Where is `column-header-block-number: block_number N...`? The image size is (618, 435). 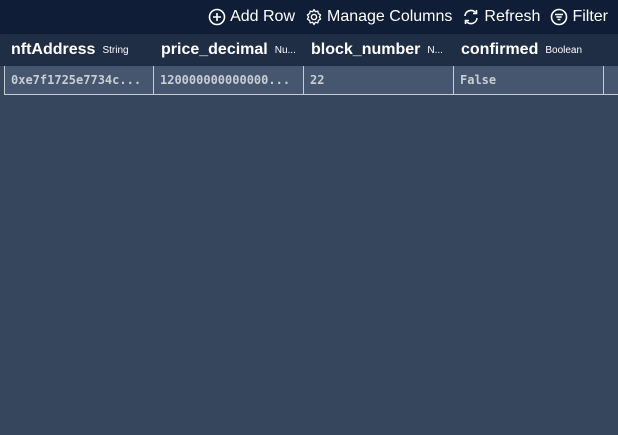 column-header-block-number: block_number N... is located at coordinates (375, 50).